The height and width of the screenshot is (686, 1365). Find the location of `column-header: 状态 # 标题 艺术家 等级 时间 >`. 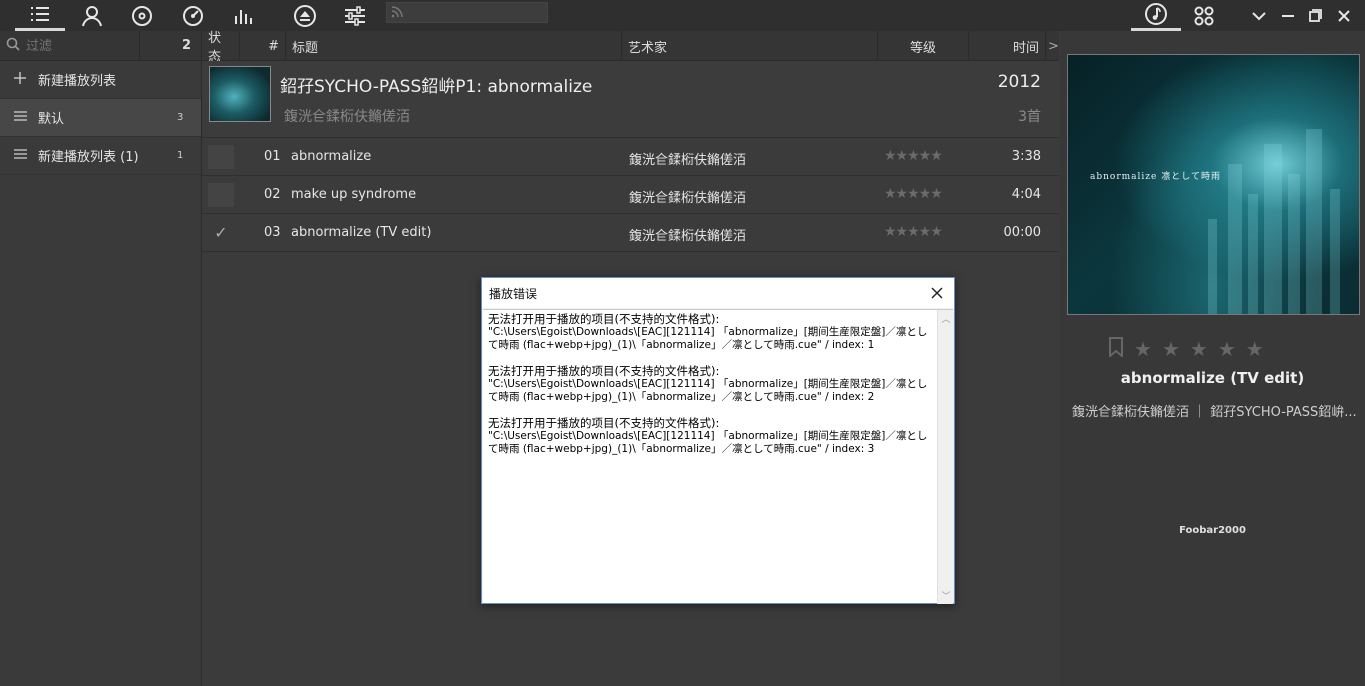

column-header: 状态 # 标题 艺术家 等级 时间 > is located at coordinates (630, 48).